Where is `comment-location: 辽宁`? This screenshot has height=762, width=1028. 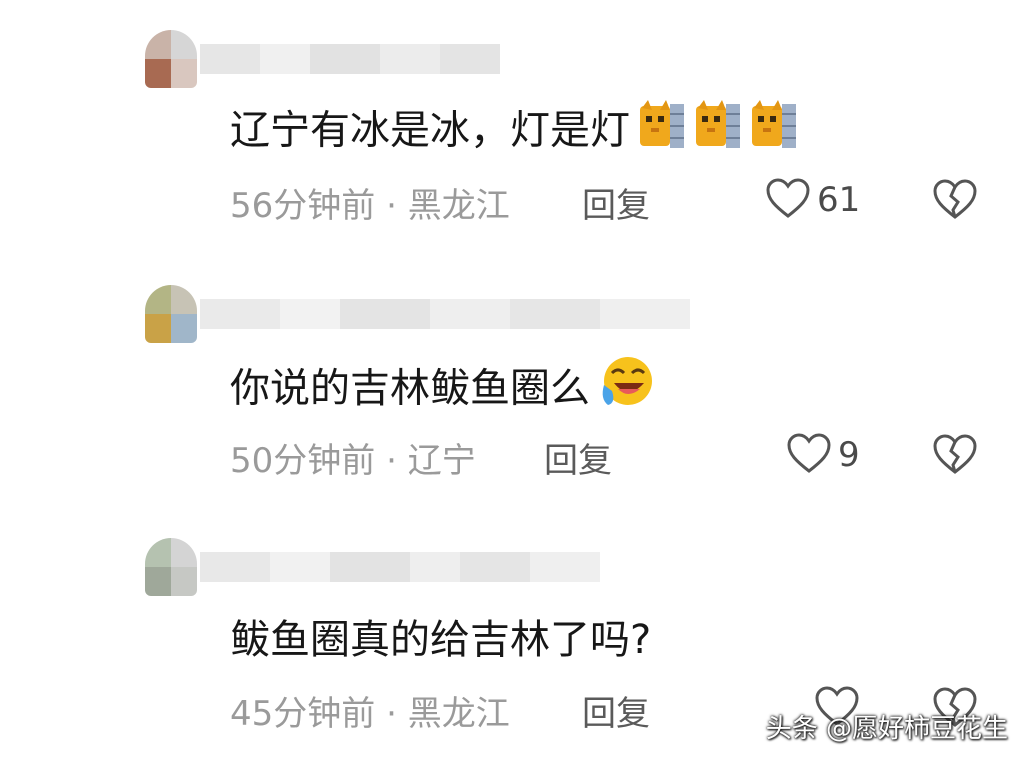
comment-location: 辽宁 is located at coordinates (441, 461).